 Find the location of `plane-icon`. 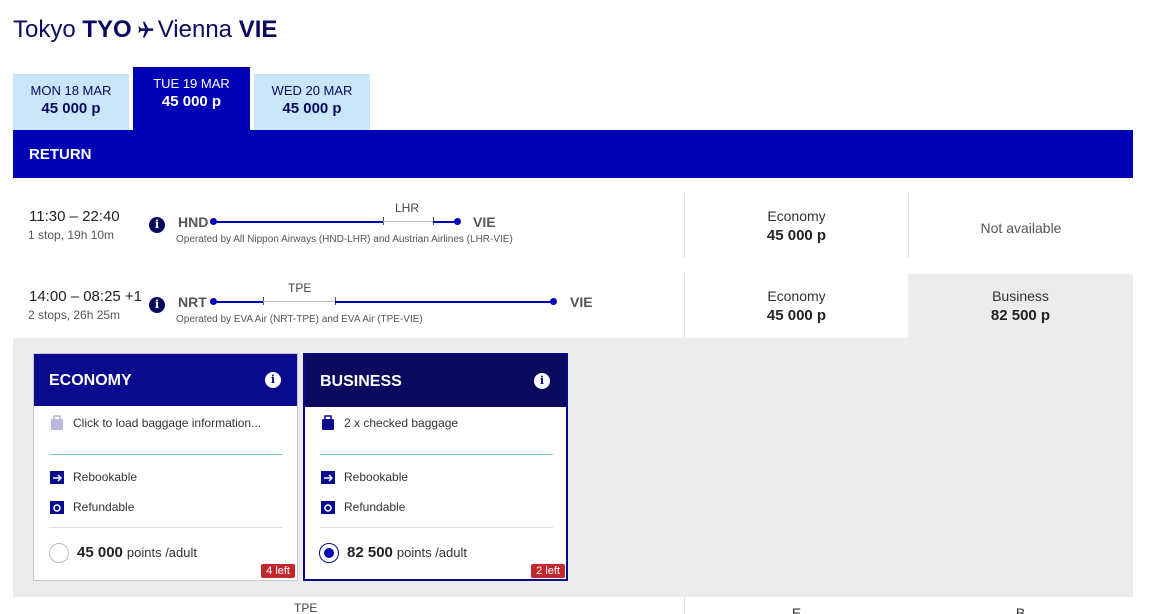

plane-icon is located at coordinates (145, 33).